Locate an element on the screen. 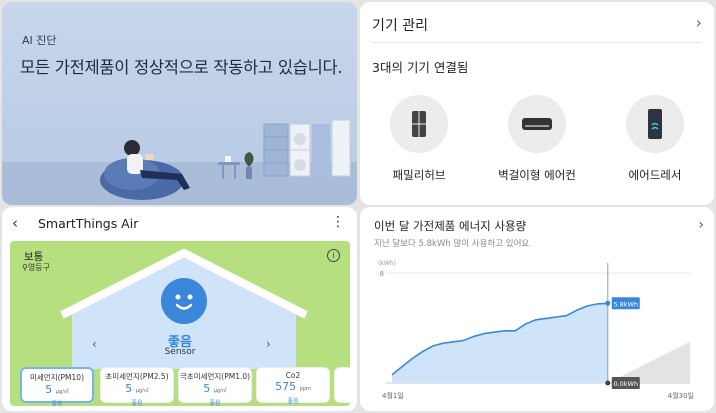 Image resolution: width=716 pixels, height=413 pixels. back-arrow-icon: ‹ is located at coordinates (15, 223).